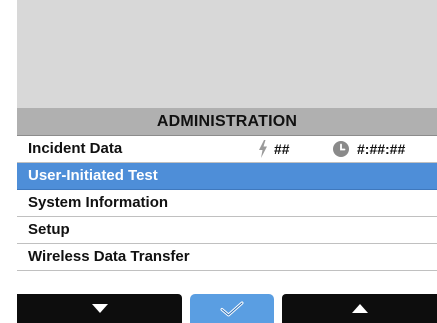  I want to click on lightning-bolt-icon, so click(263, 149).